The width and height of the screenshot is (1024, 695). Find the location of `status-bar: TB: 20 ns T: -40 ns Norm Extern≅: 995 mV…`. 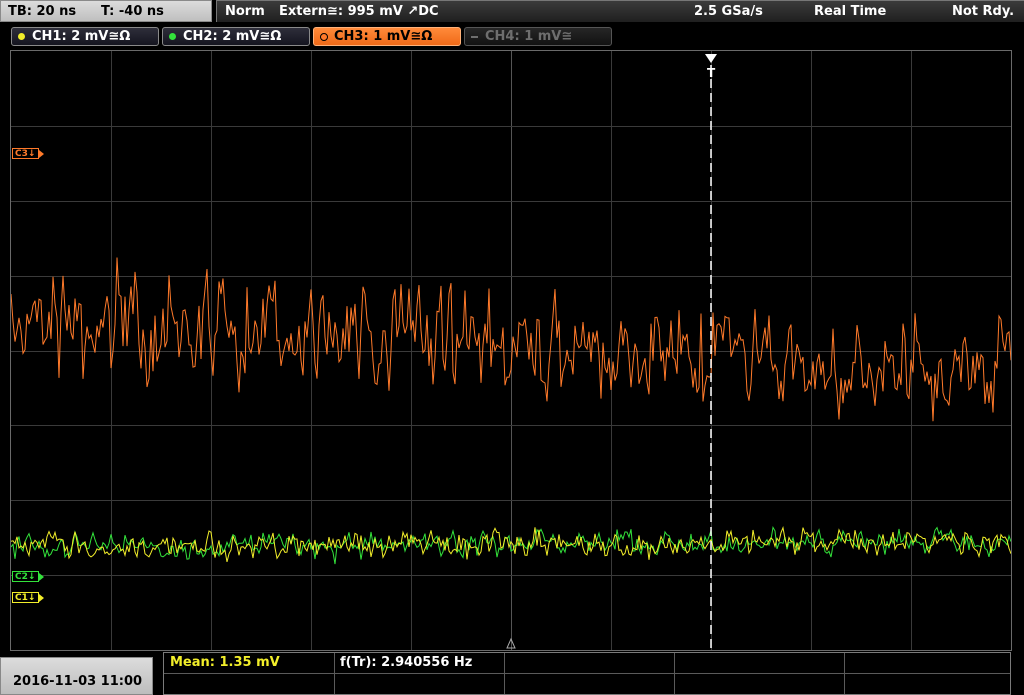

status-bar: TB: 20 ns T: -40 ns Norm Extern≅: 995 mV… is located at coordinates (512, 12).